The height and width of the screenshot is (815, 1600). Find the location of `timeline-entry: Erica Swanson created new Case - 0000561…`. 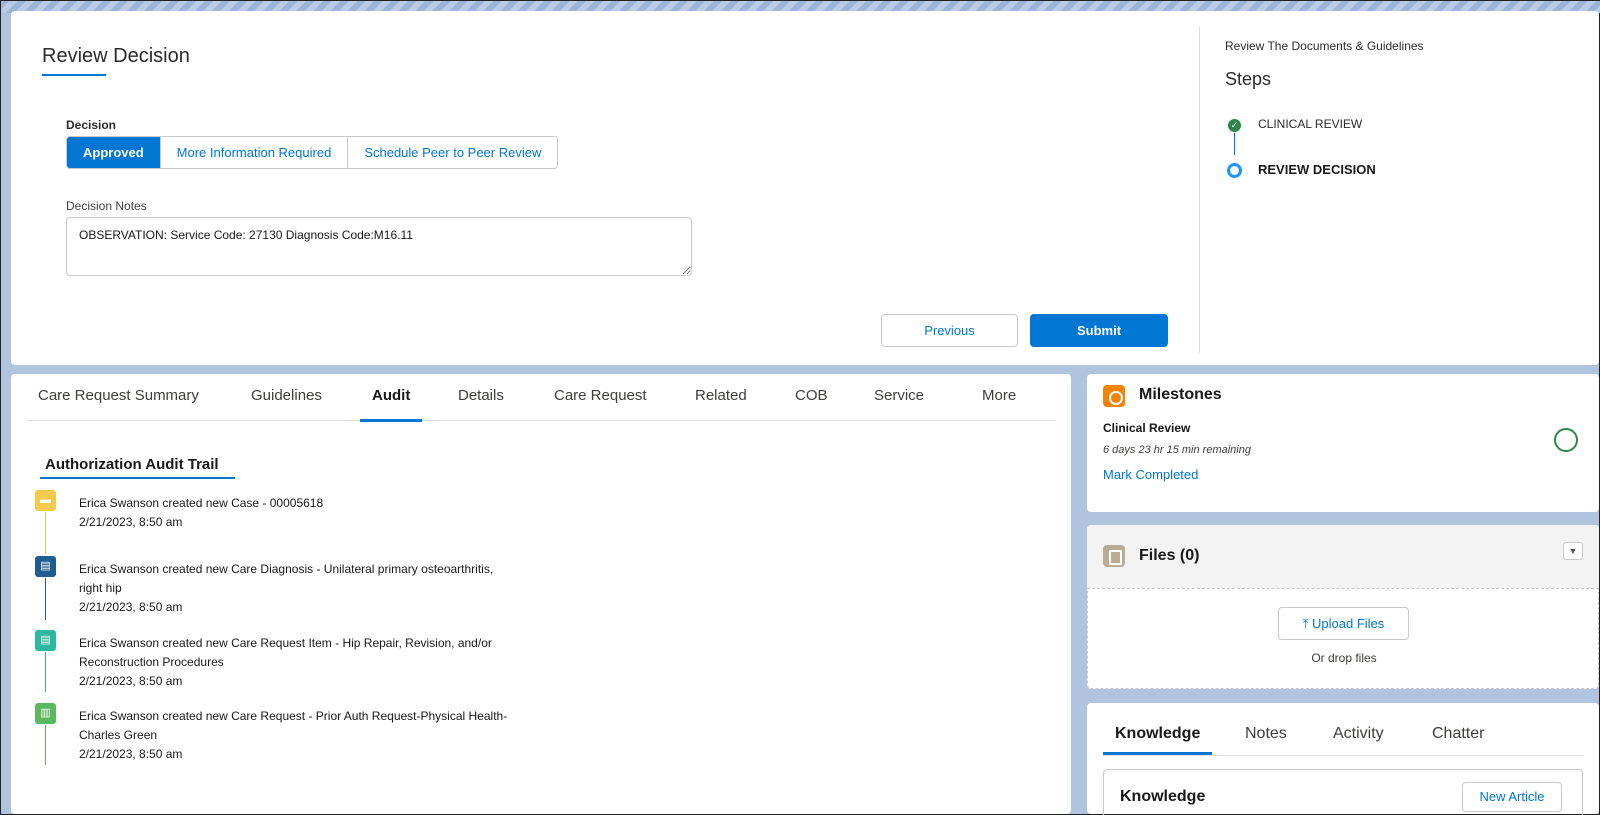

timeline-entry: Erica Swanson created new Case - 0000561… is located at coordinates (329, 513).